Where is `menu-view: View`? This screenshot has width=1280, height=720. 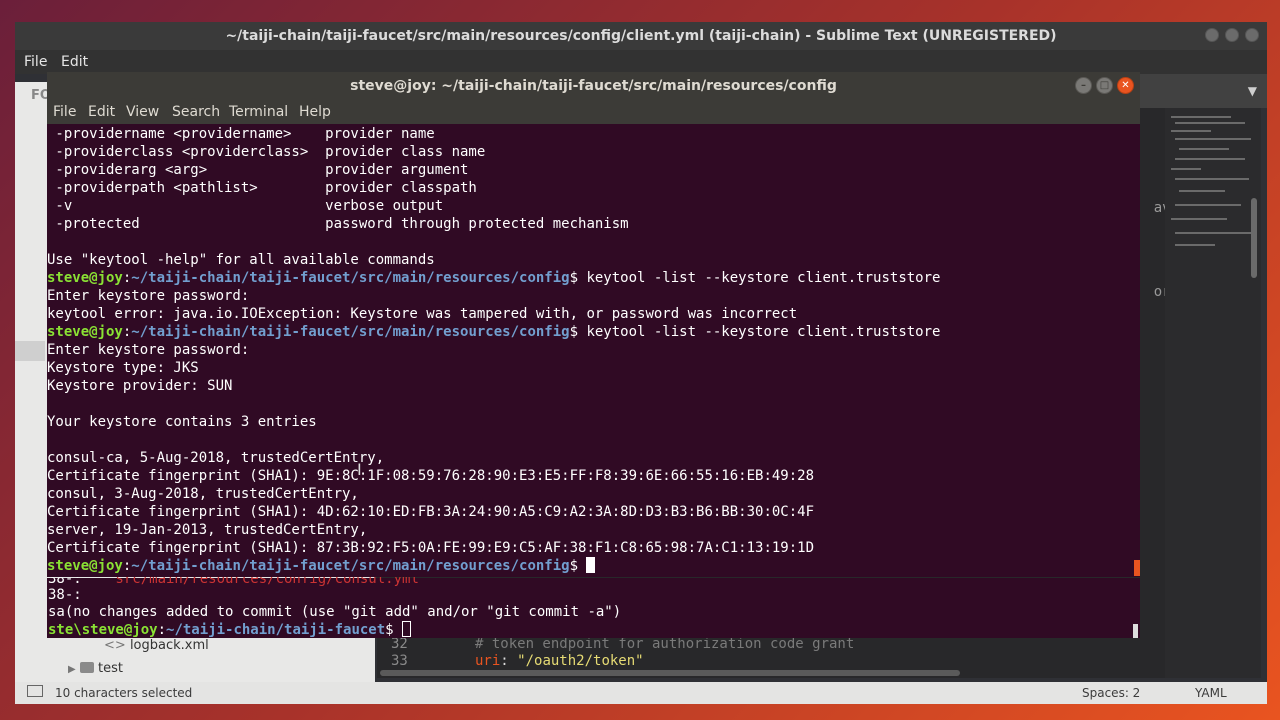
menu-view: View is located at coordinates (142, 112).